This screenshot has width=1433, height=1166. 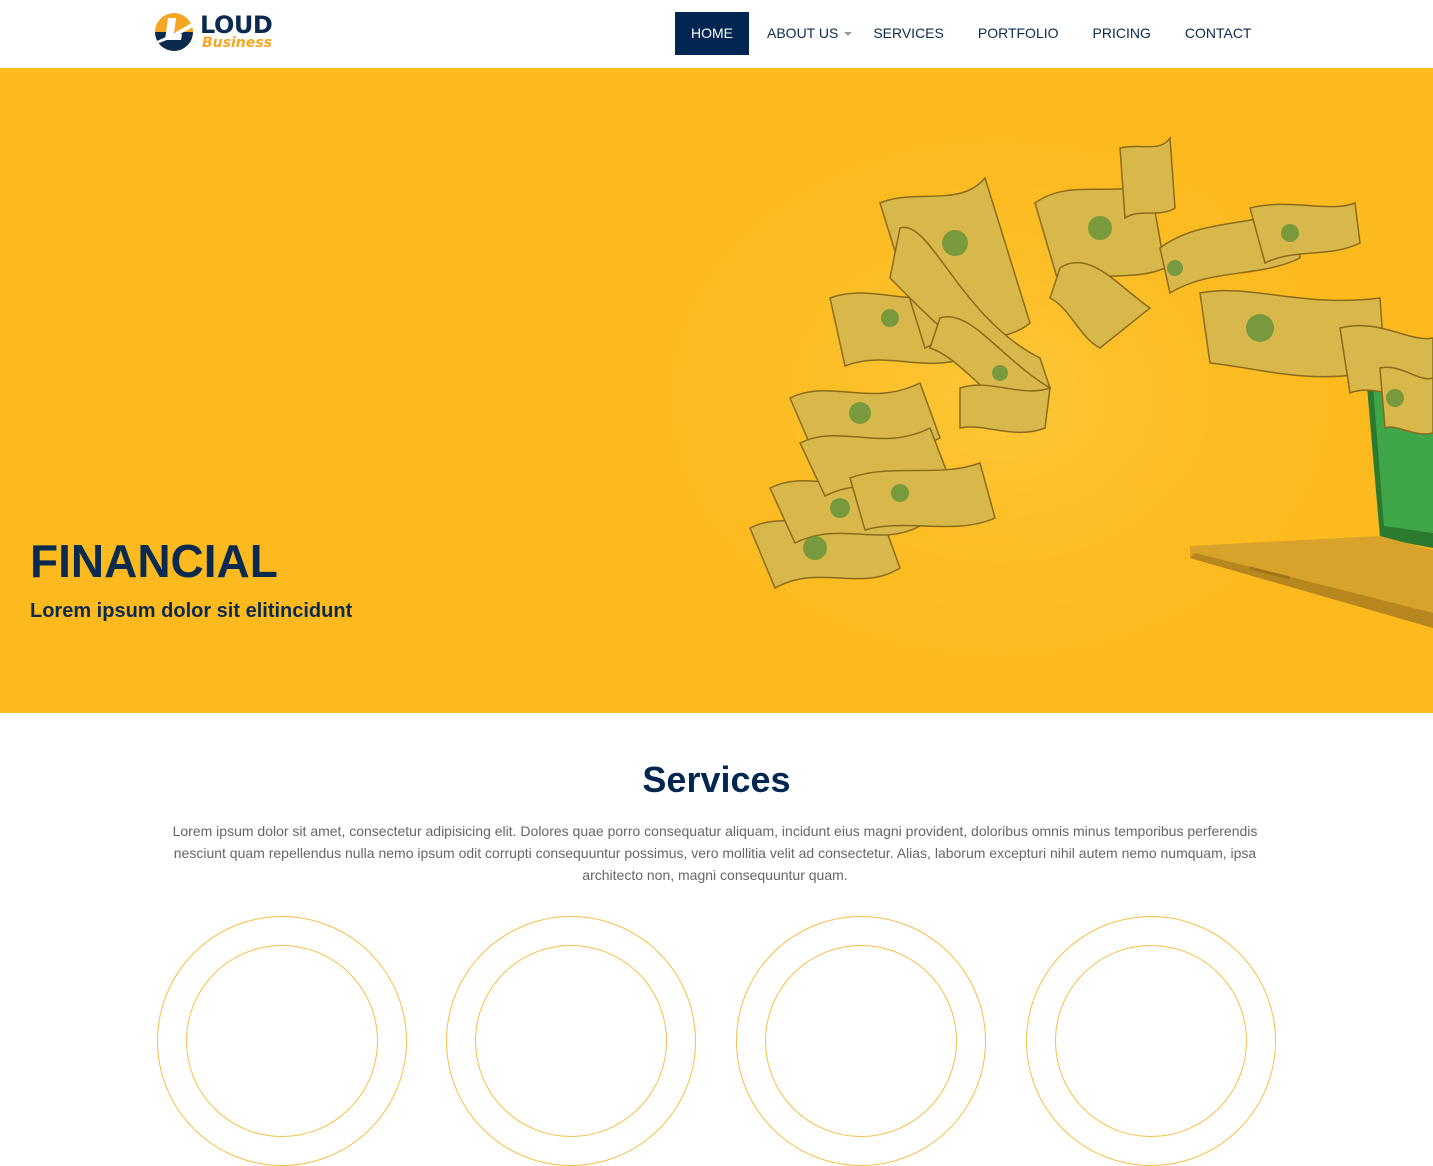 What do you see at coordinates (1018, 33) in the screenshot?
I see `nav-portfolio: PORTFOLIO` at bounding box center [1018, 33].